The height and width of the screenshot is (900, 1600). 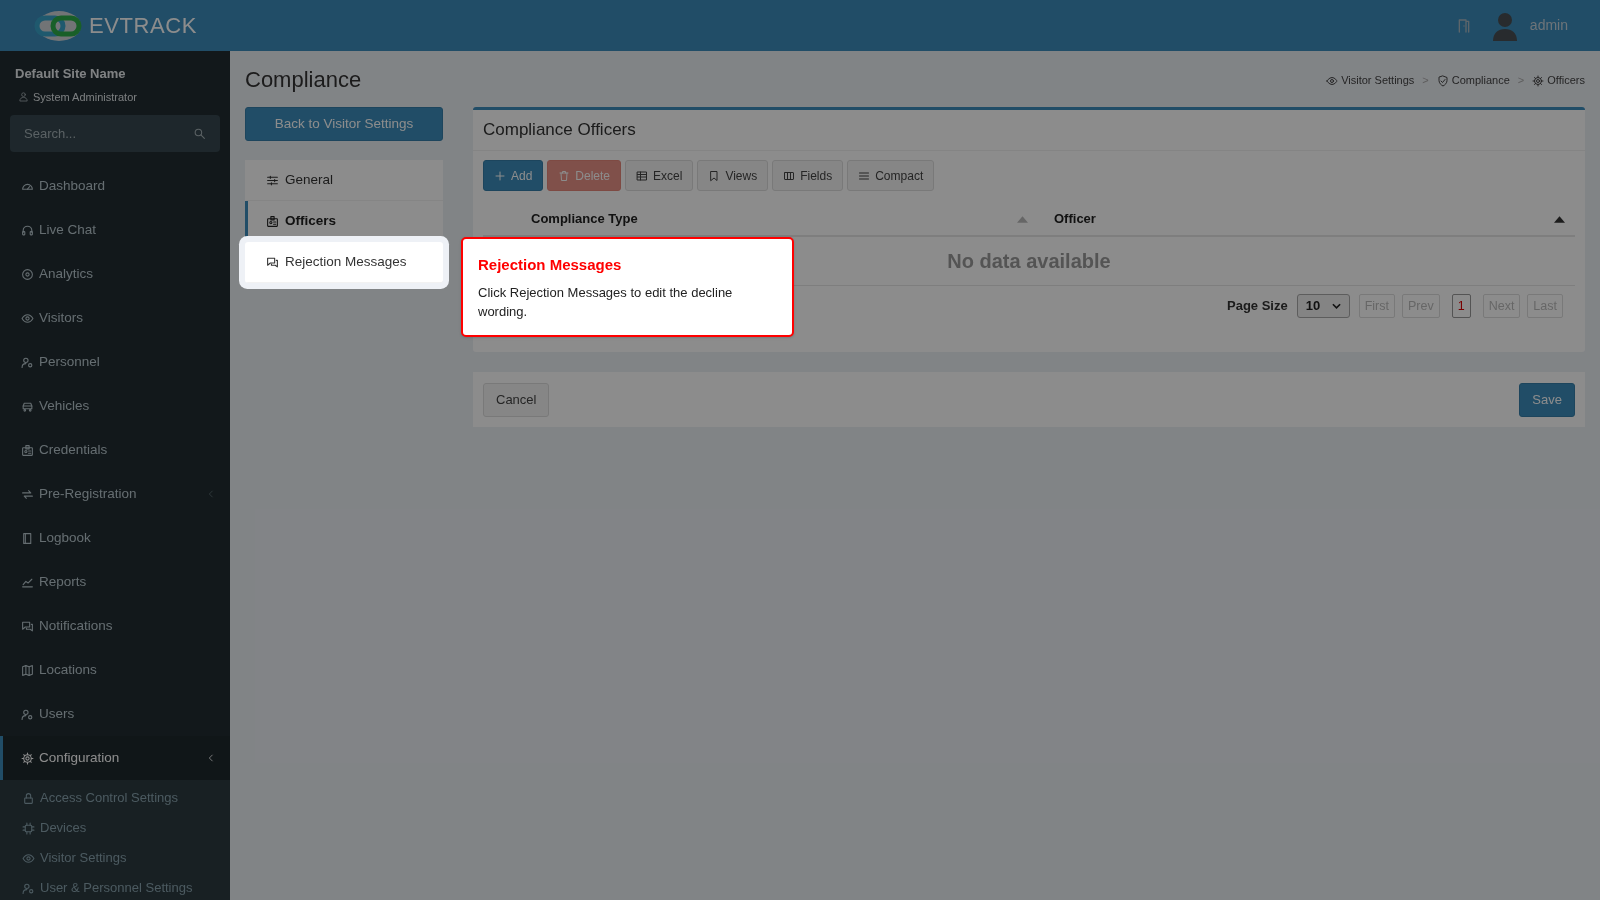 What do you see at coordinates (606, 302) in the screenshot?
I see `popover-text: Click Rejection Messages to edit the decline wording.` at bounding box center [606, 302].